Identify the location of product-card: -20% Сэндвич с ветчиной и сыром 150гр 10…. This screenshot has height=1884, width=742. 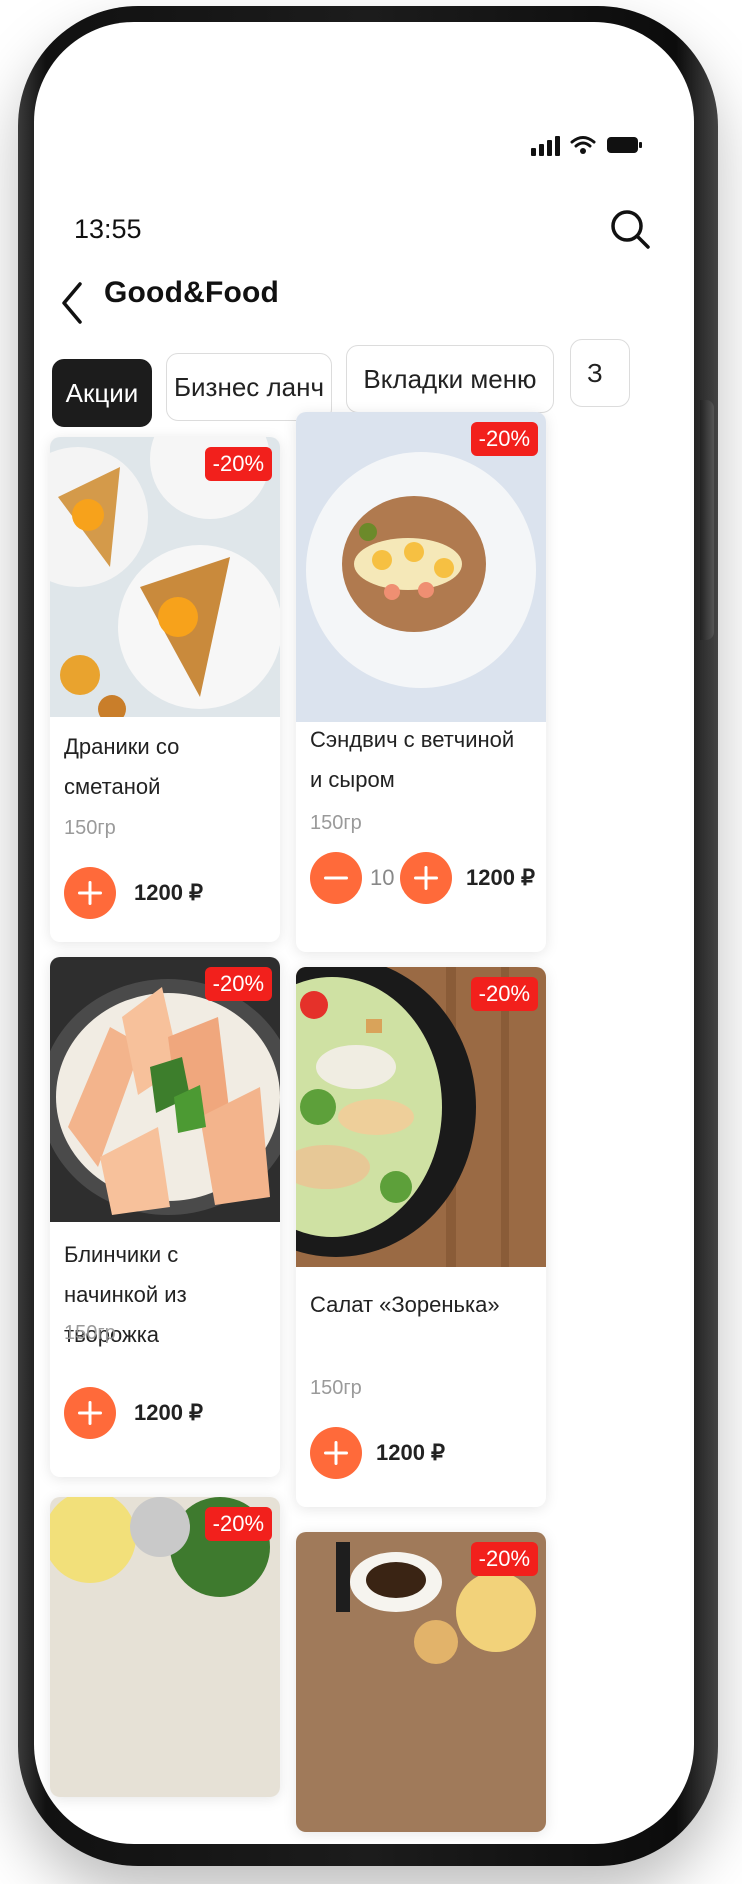
(421, 682).